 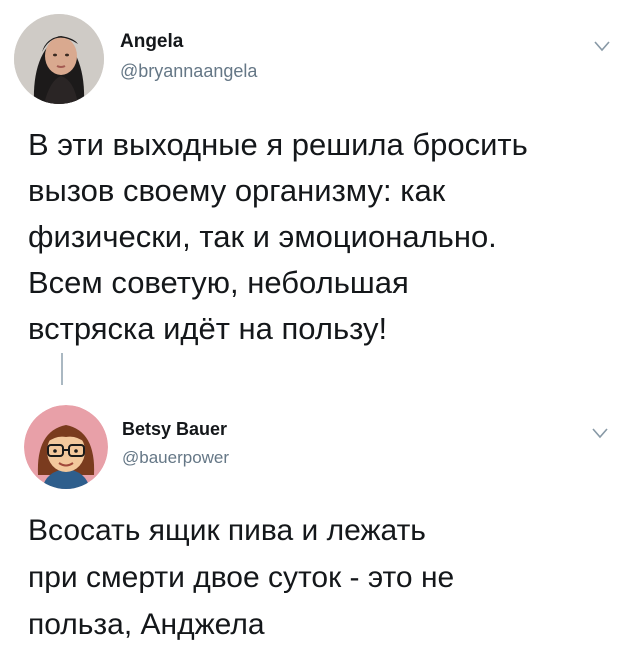 I want to click on cartoon-avatar-icon, so click(x=66, y=447).